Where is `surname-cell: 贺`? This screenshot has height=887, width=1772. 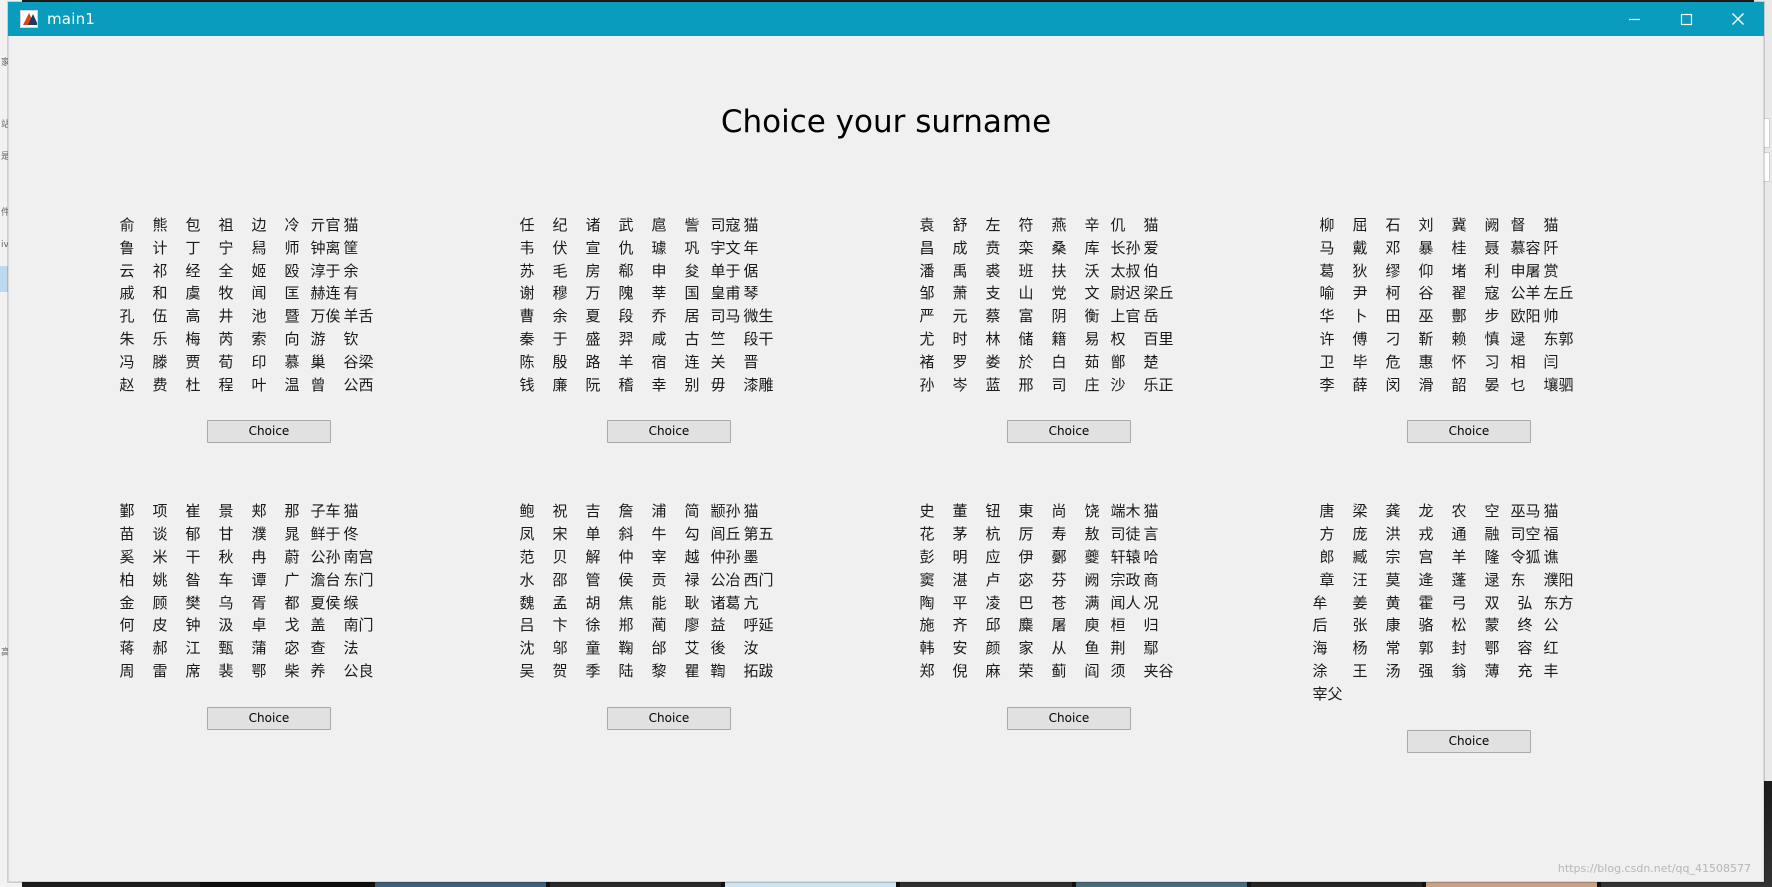
surname-cell: 贺 is located at coordinates (560, 670).